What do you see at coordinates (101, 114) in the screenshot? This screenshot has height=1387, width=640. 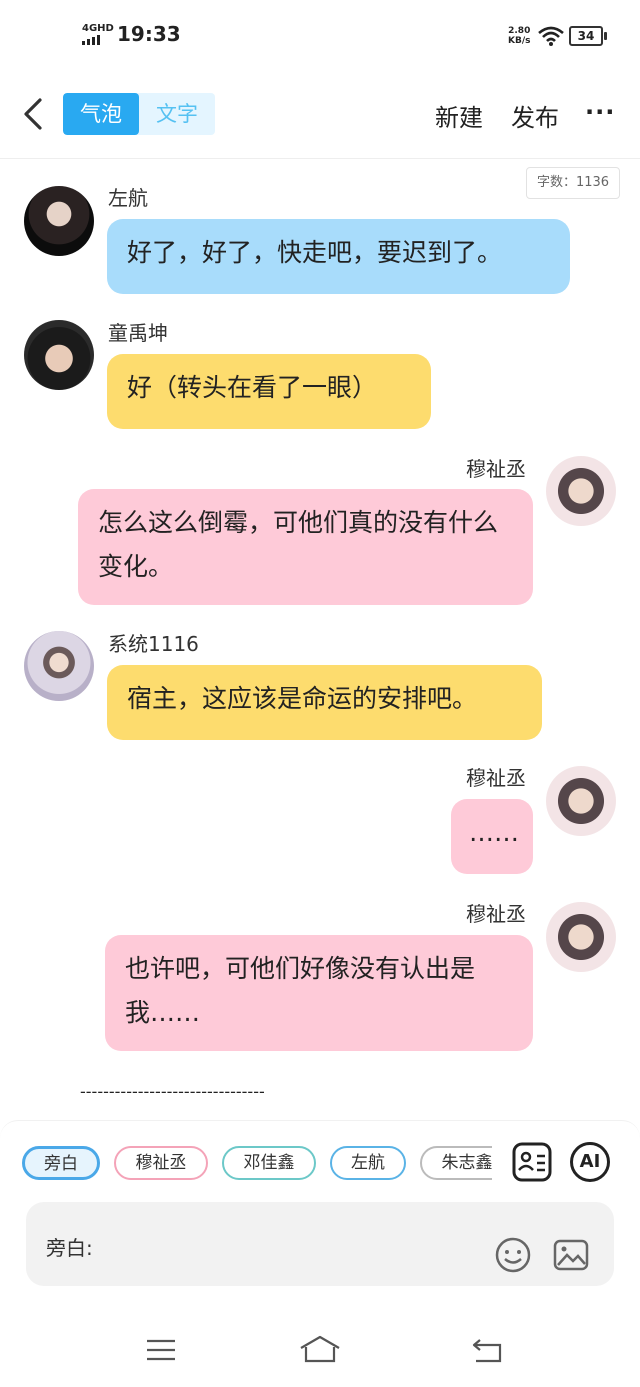 I see `tab-bubble: 气泡` at bounding box center [101, 114].